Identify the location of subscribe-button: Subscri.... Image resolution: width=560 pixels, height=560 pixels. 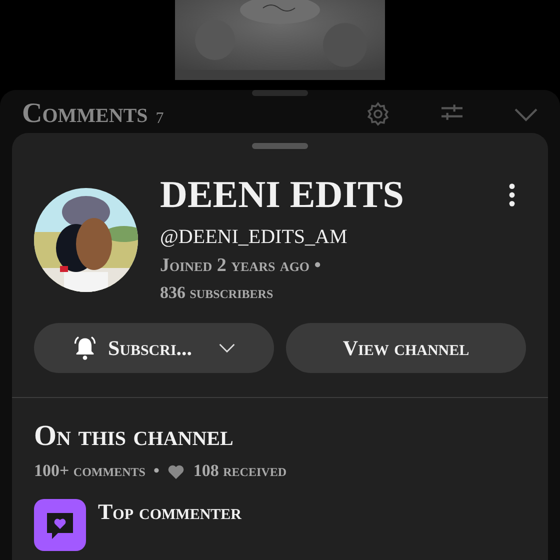
(154, 348).